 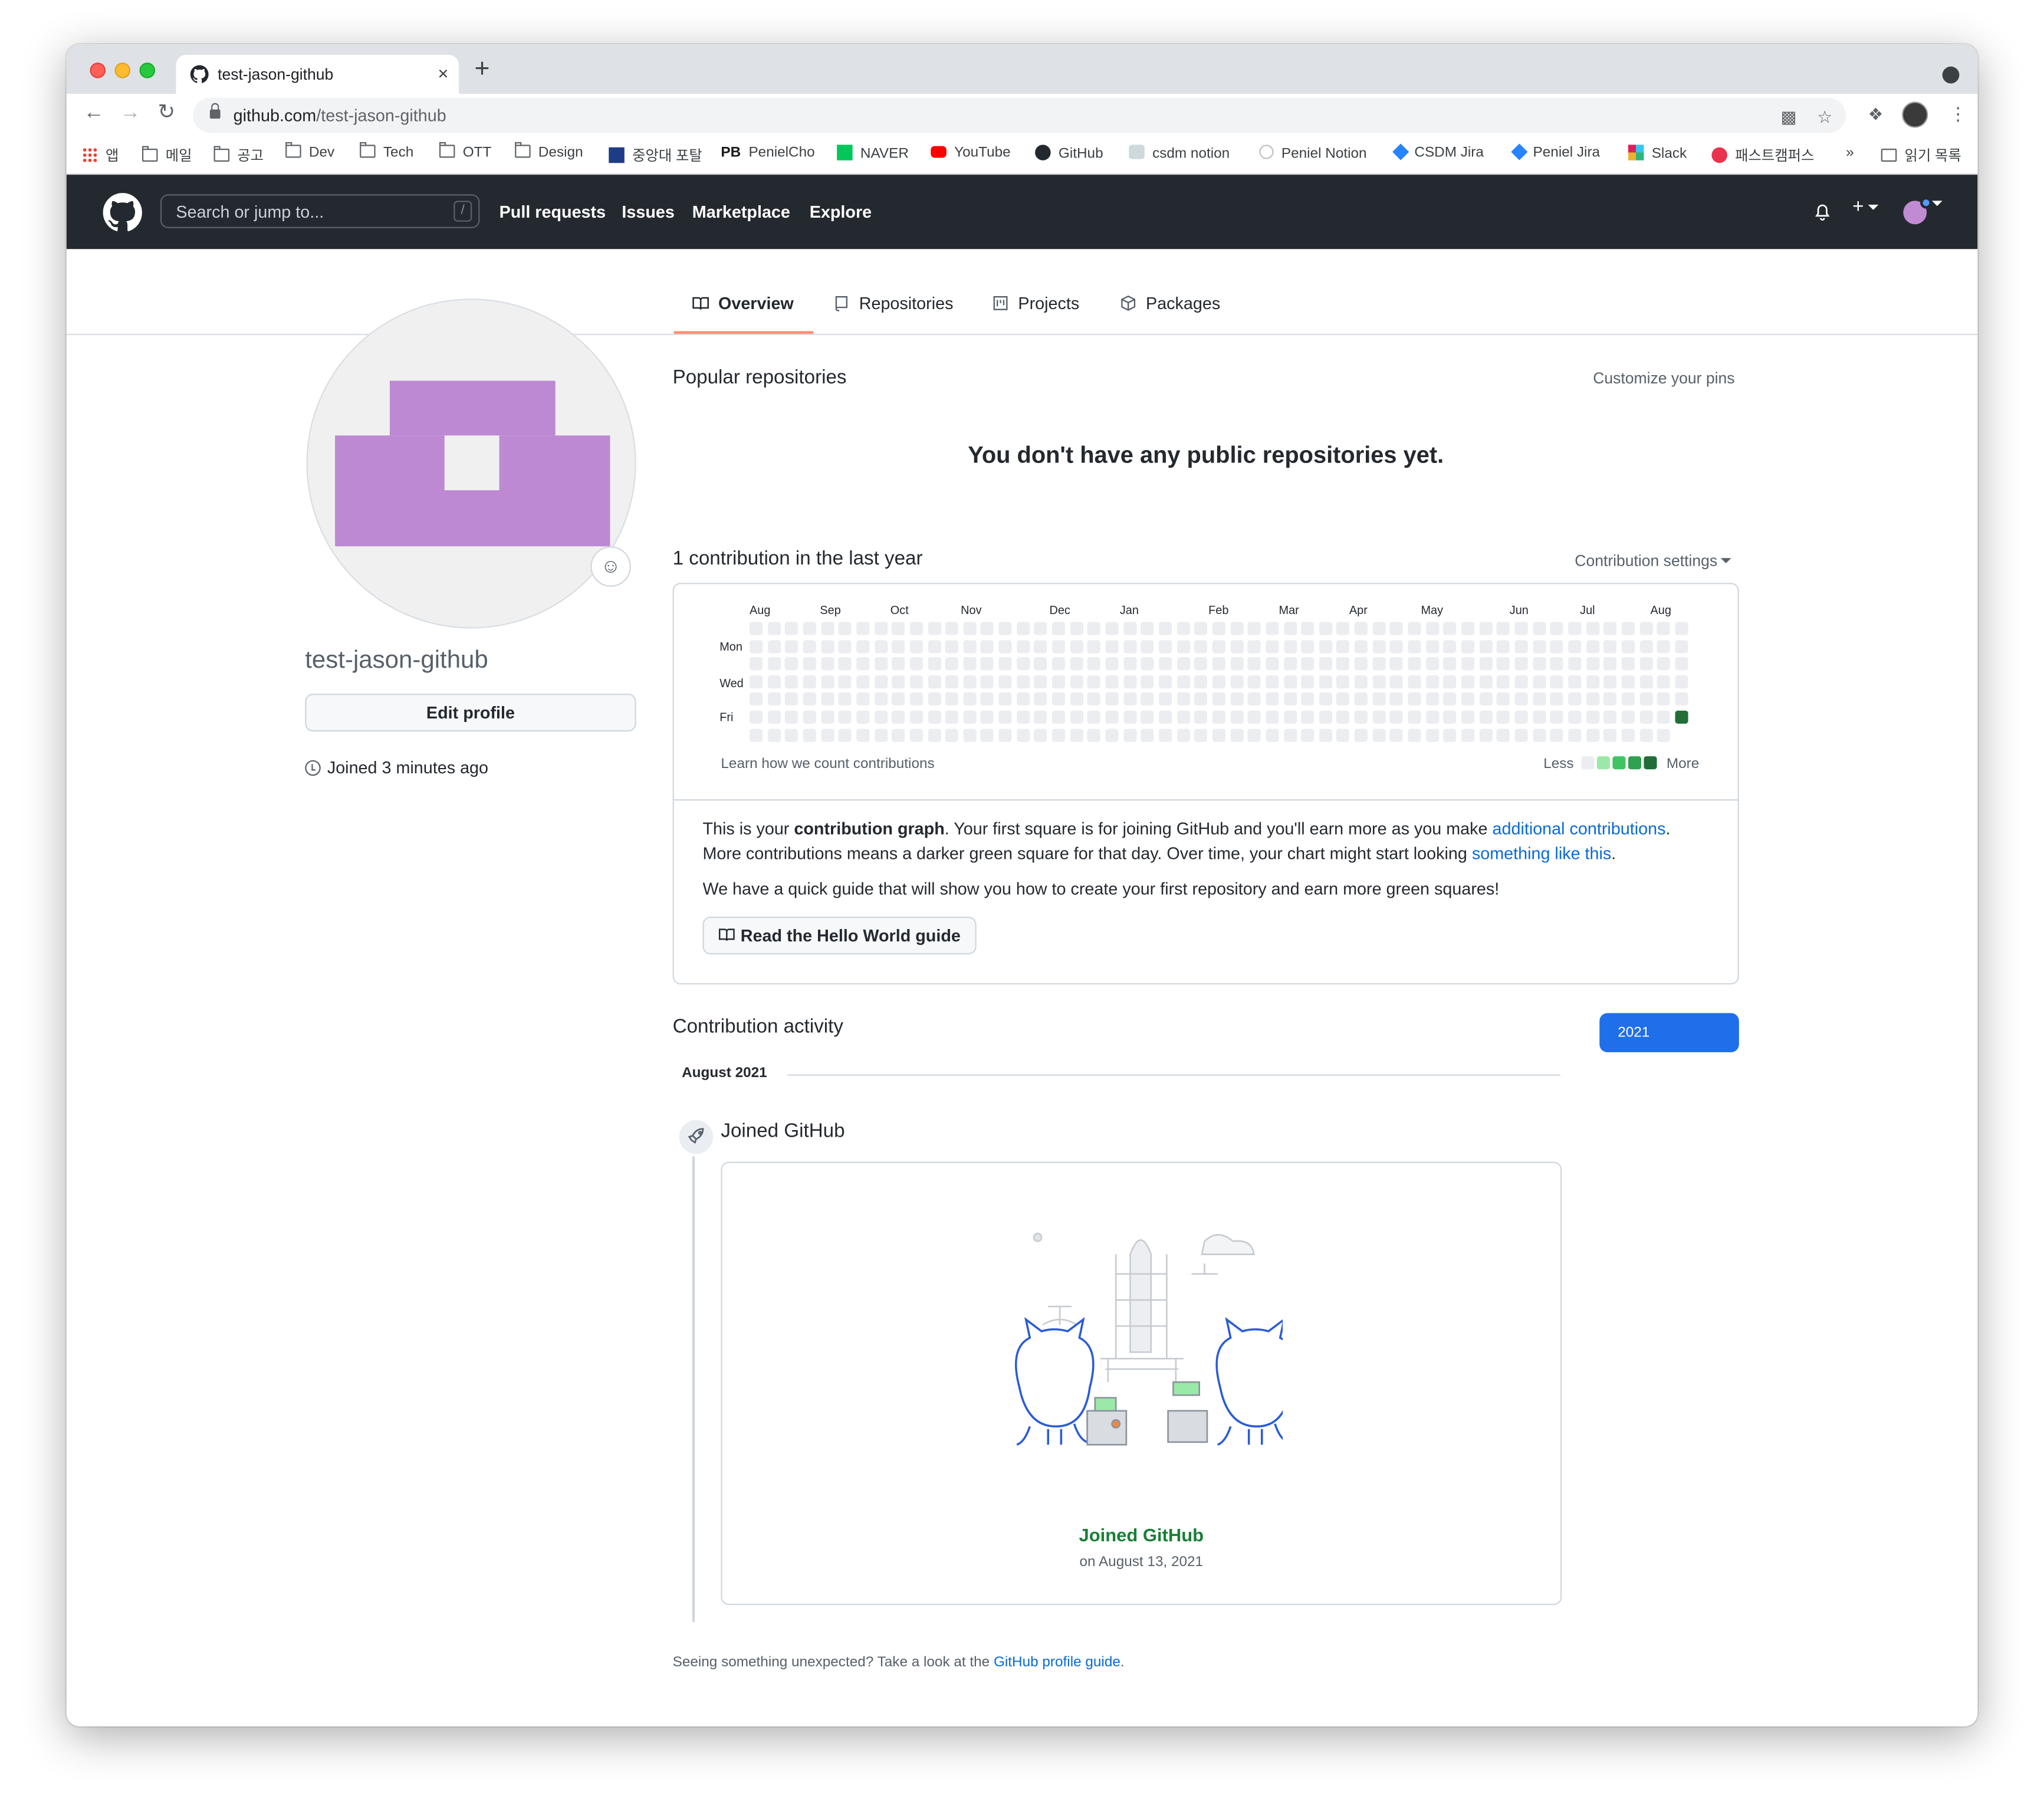 I want to click on maximize-window-button, so click(x=147, y=70).